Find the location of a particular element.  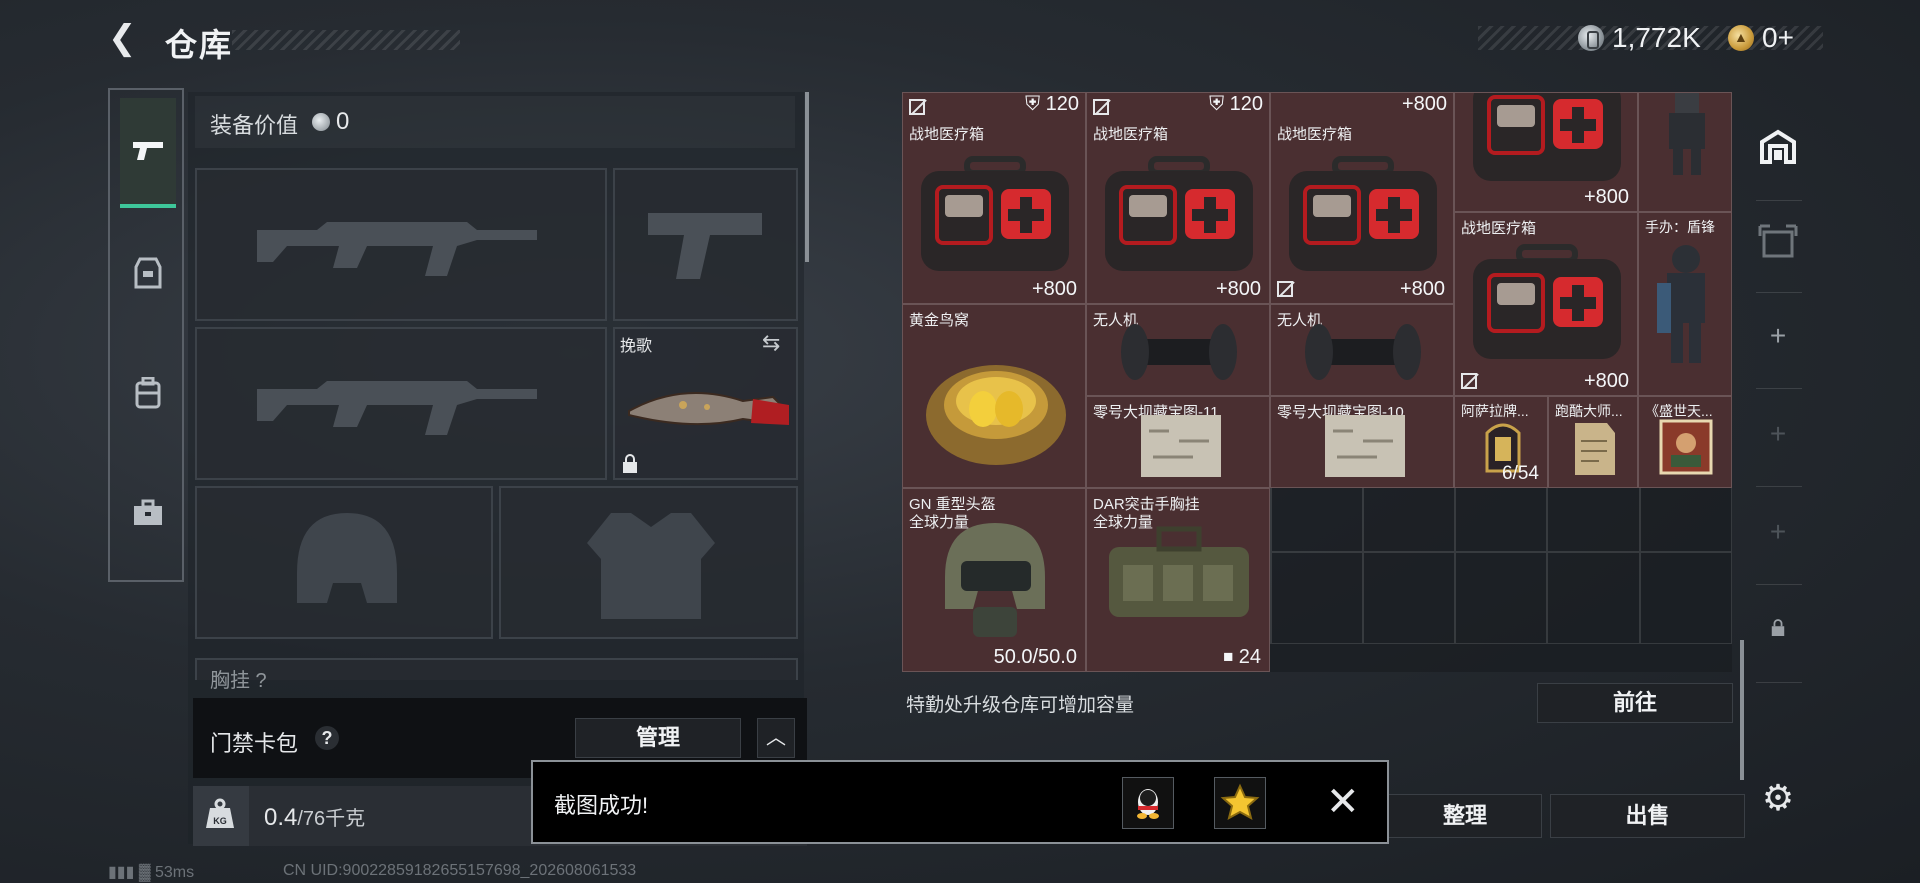

rifle-silhouette-icon is located at coordinates (397, 249).